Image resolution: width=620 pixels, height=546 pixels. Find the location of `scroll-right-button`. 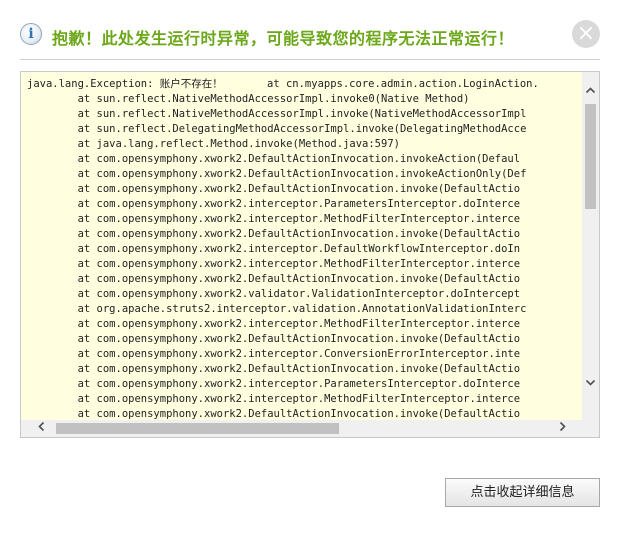

scroll-right-button is located at coordinates (562, 428).